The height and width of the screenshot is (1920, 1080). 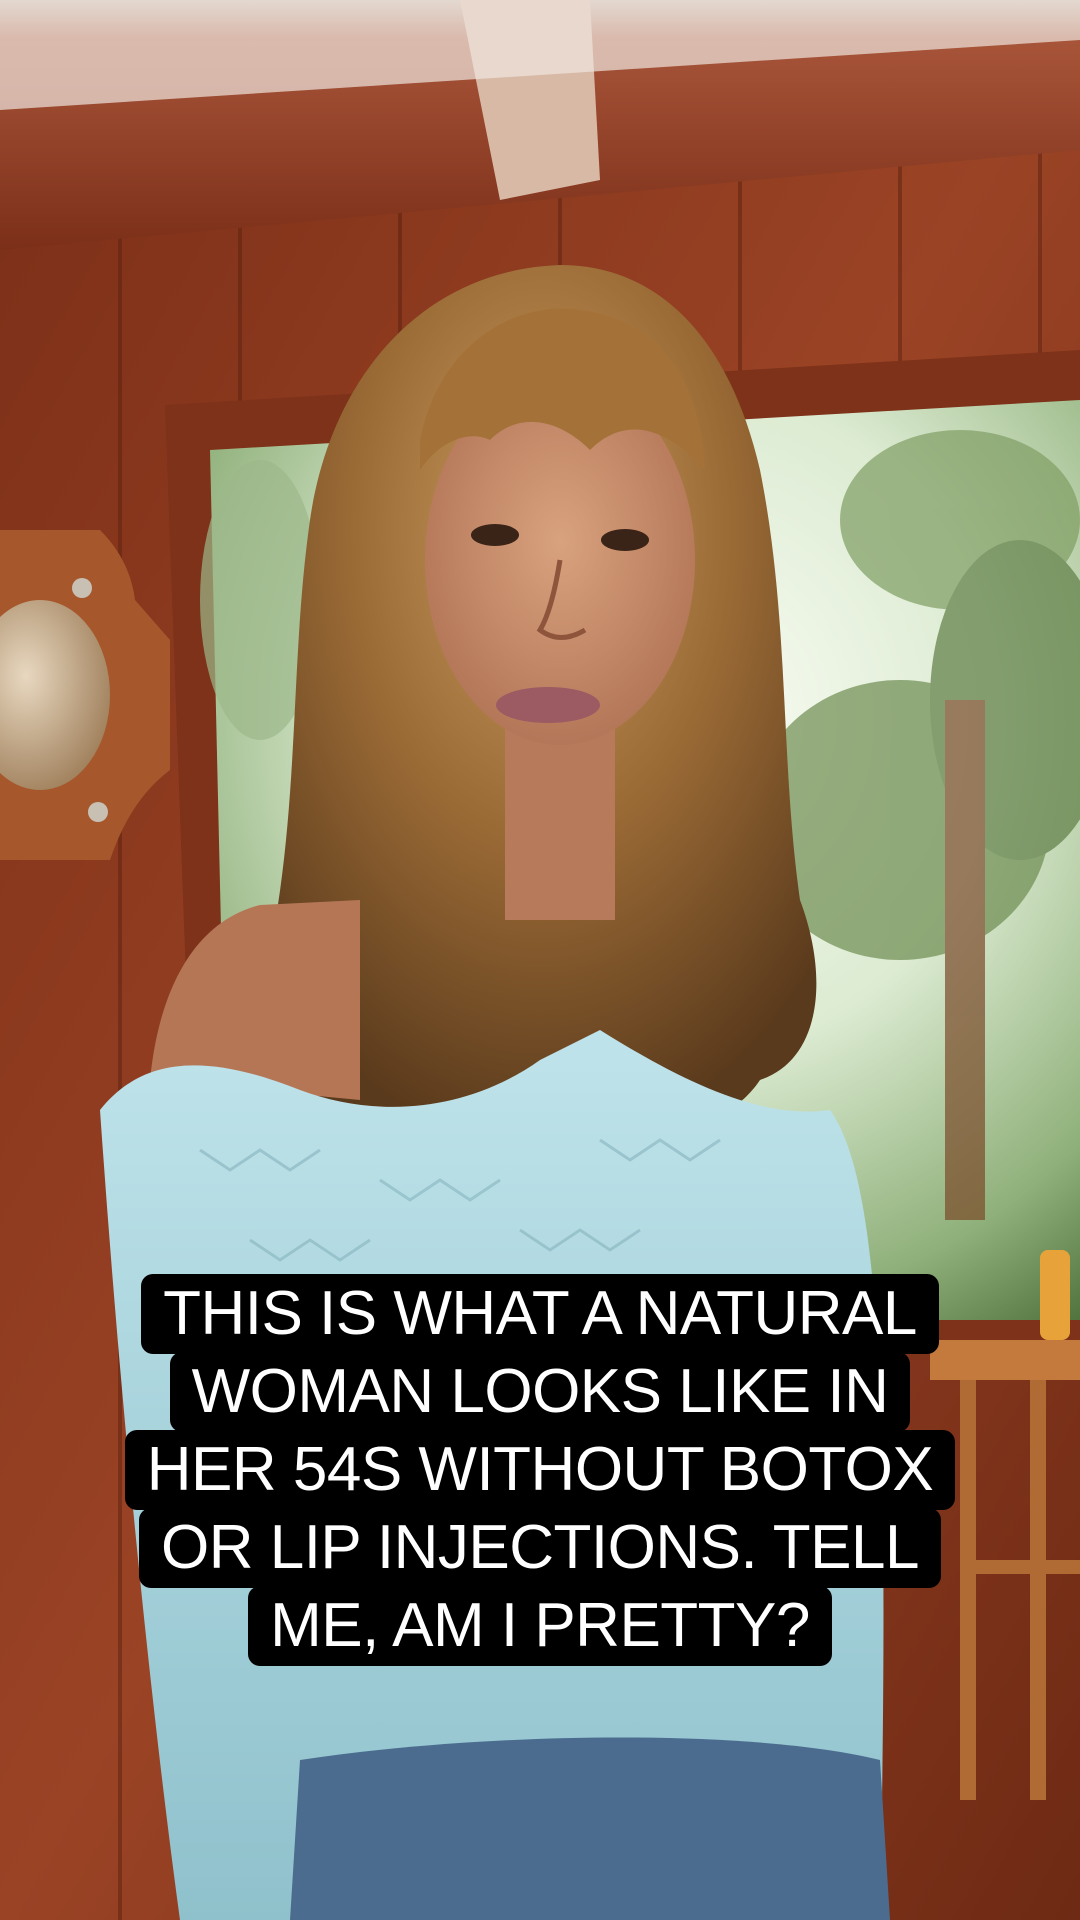 I want to click on caption-line: WOMAN LOOKS LIKE IN, so click(x=540, y=1392).